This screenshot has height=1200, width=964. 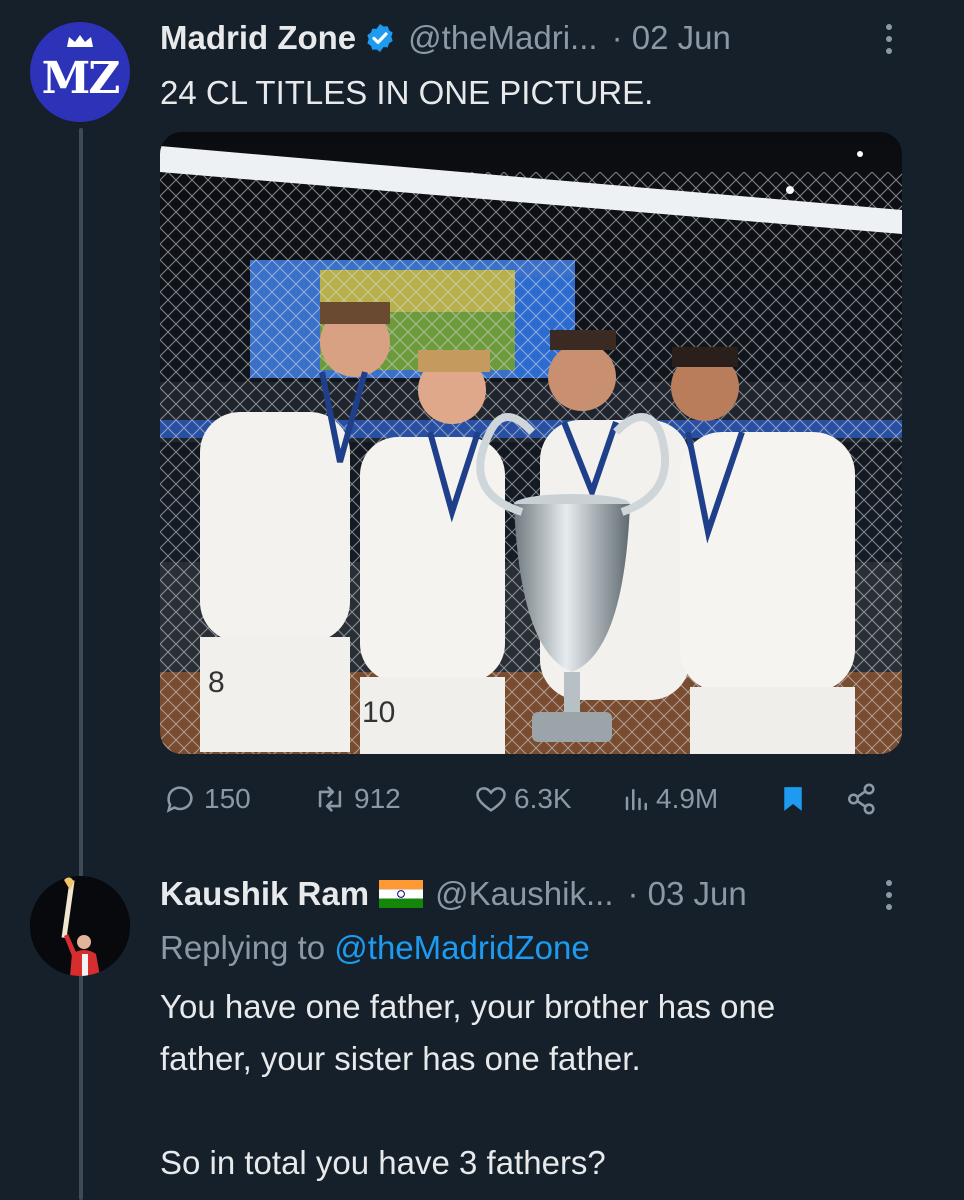 I want to click on retweet-button: 912, so click(x=355, y=799).